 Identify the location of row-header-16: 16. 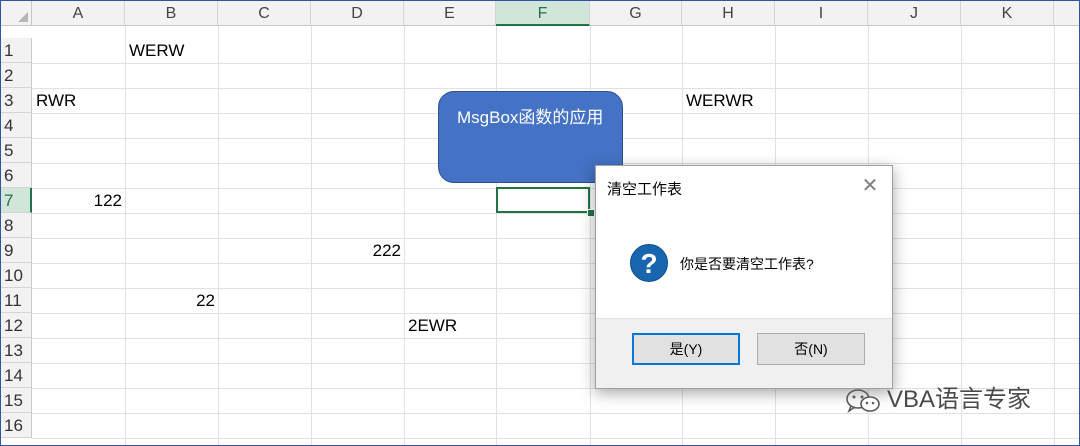
(16, 425).